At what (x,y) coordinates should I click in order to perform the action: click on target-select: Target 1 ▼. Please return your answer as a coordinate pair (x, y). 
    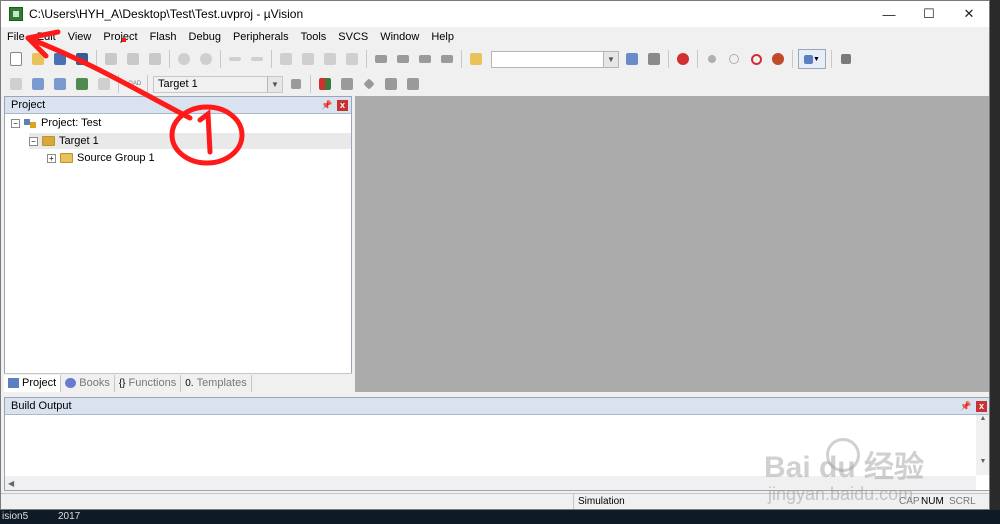
    Looking at the image, I should click on (218, 84).